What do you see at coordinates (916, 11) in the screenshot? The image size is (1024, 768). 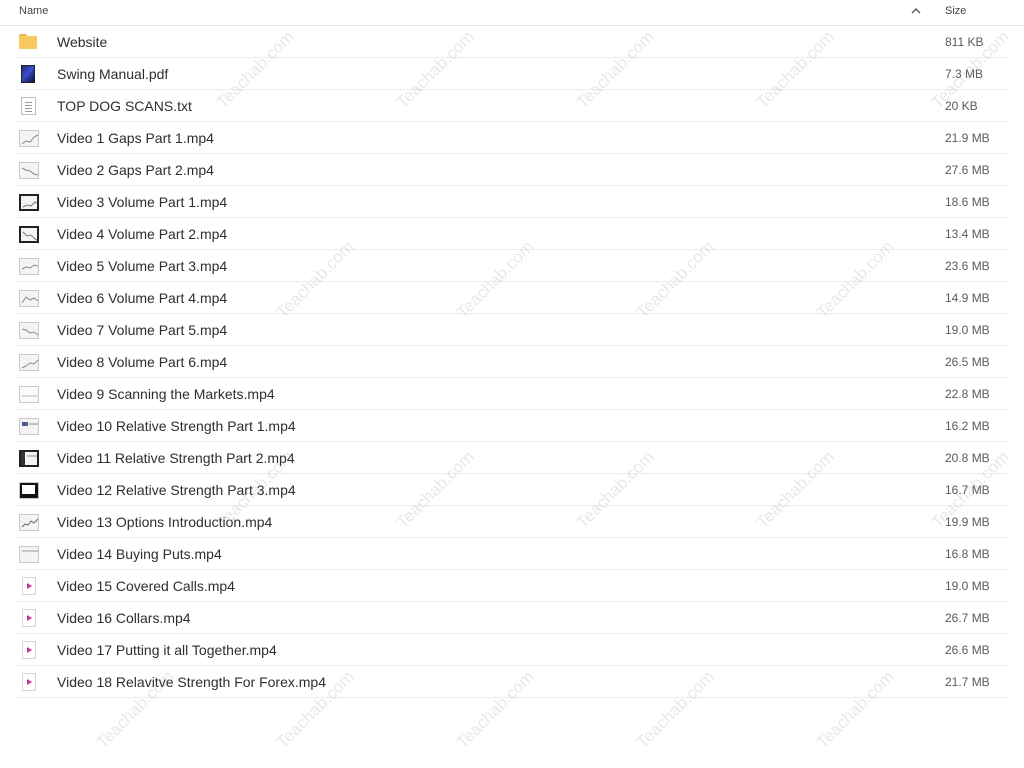 I see `sort-ascending-icon` at bounding box center [916, 11].